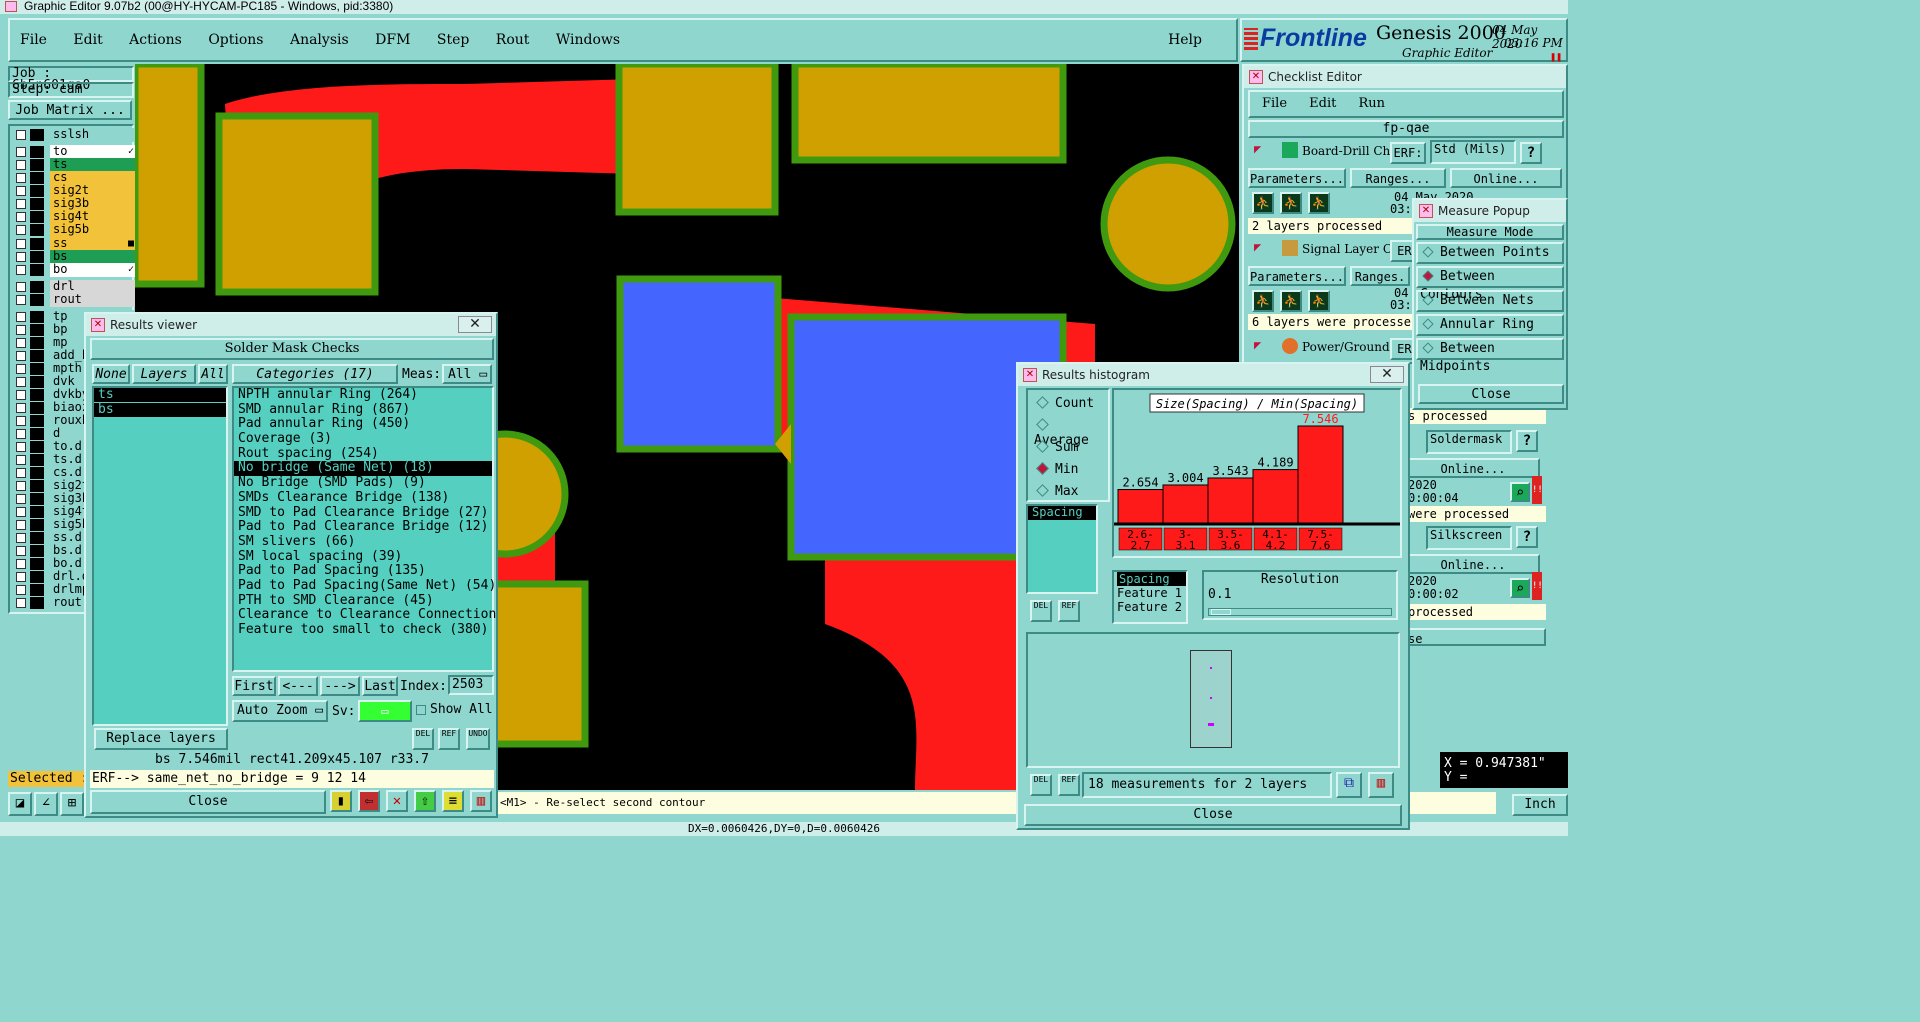  What do you see at coordinates (74, 270) in the screenshot?
I see `layer-row-bo: bo ✓` at bounding box center [74, 270].